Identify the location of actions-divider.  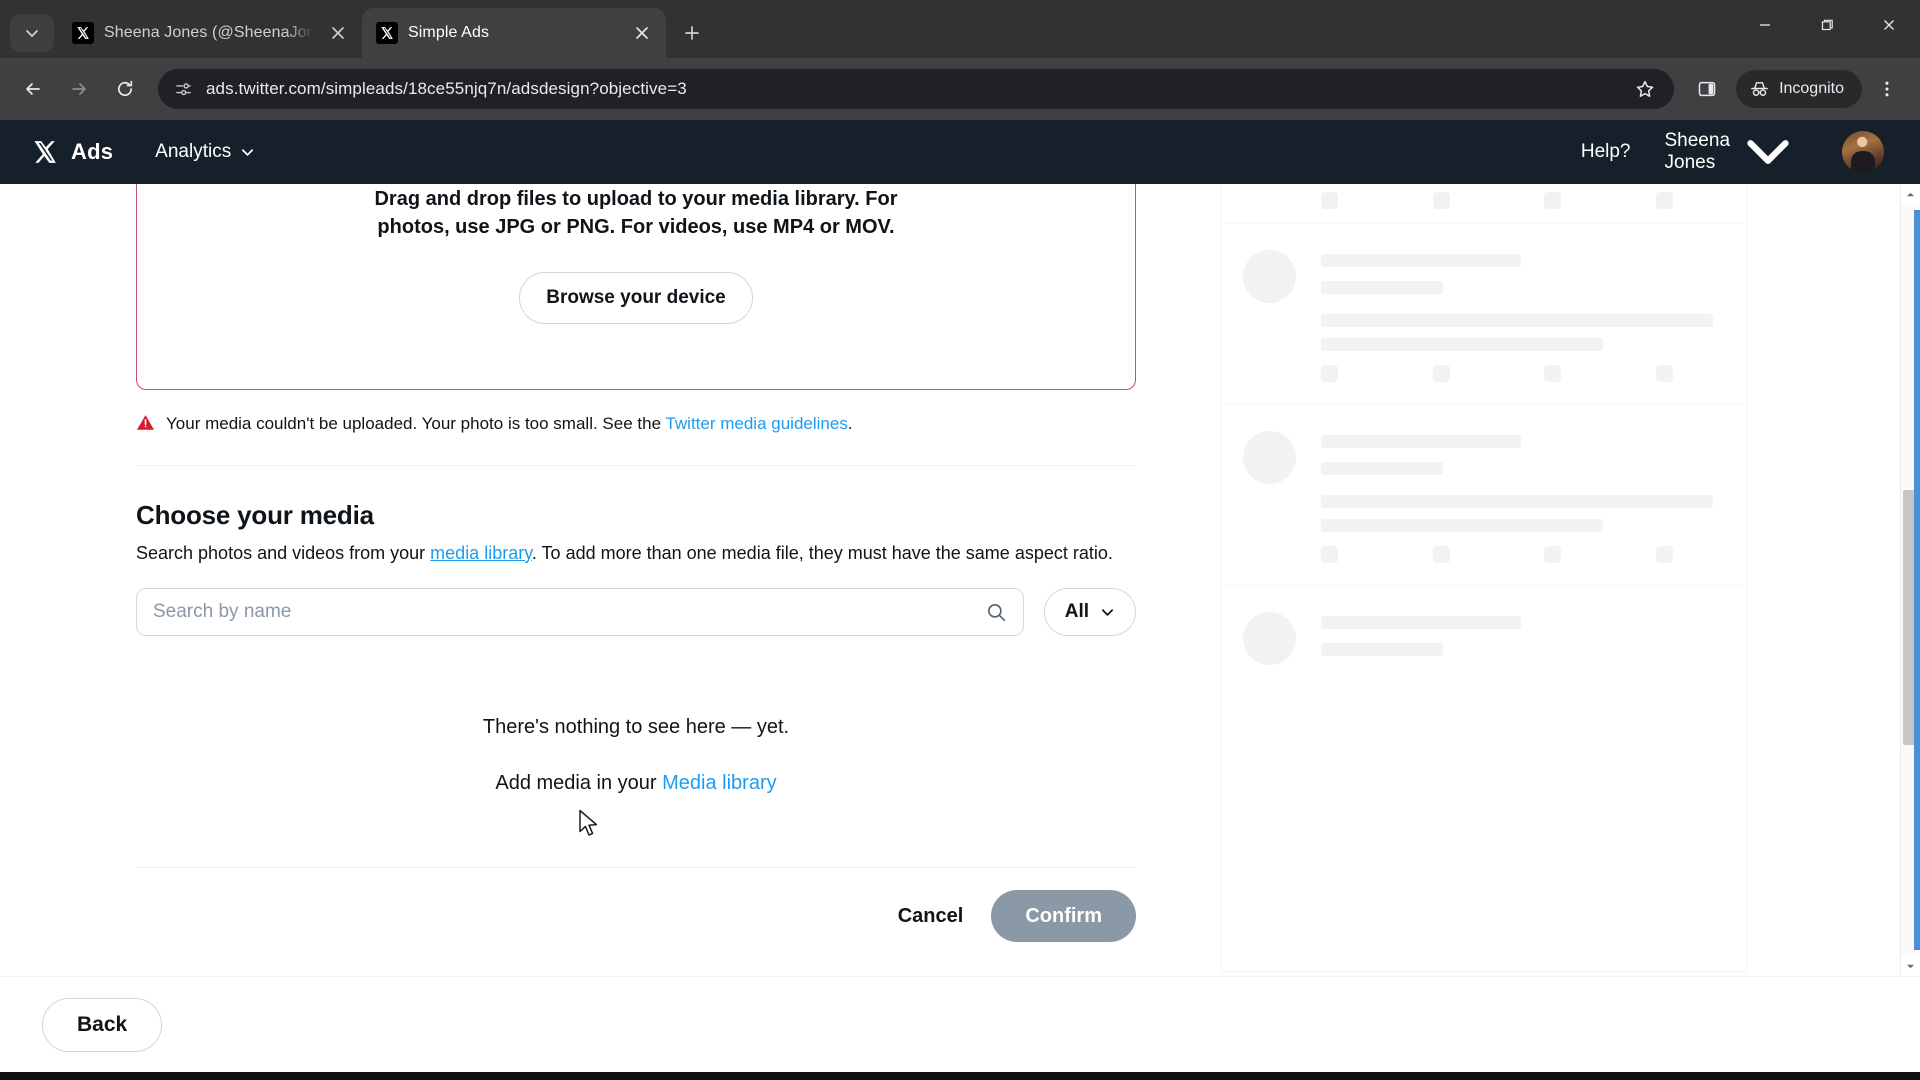
(636, 868).